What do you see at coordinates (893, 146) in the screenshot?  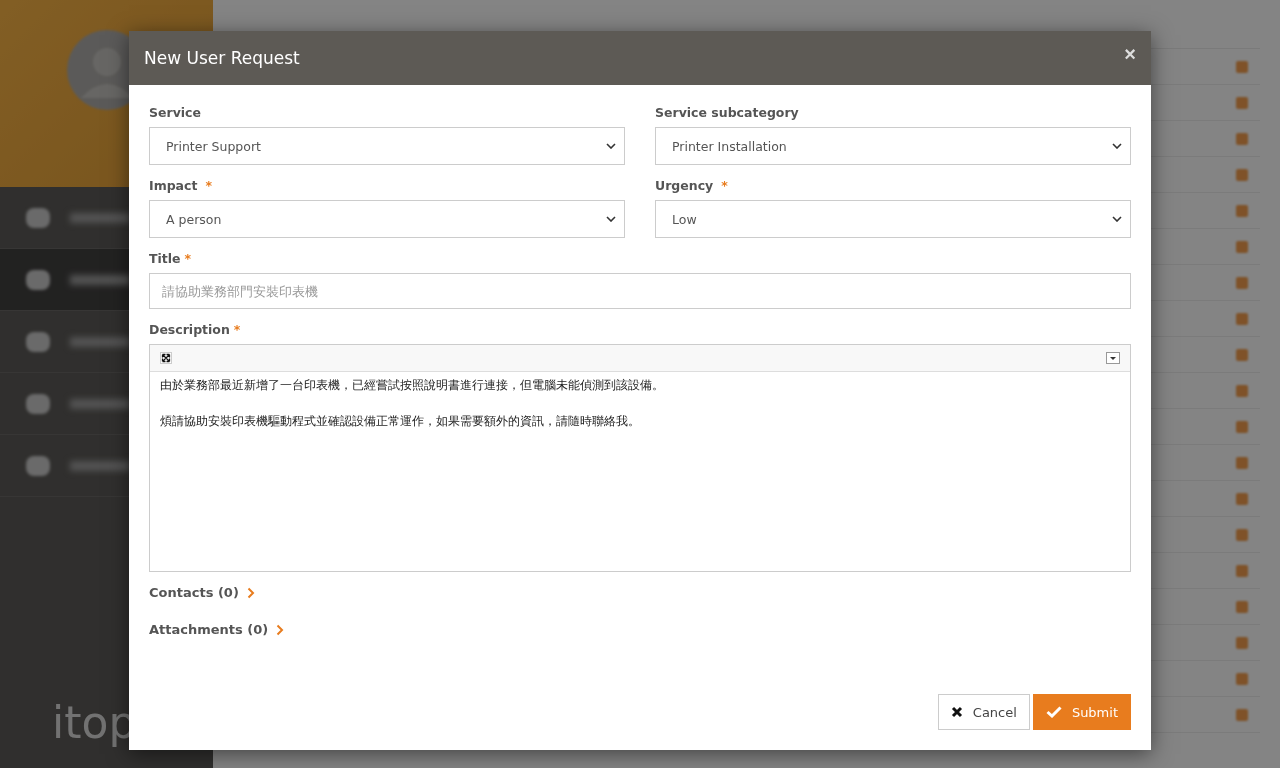 I see `select-field: Printer Installation` at bounding box center [893, 146].